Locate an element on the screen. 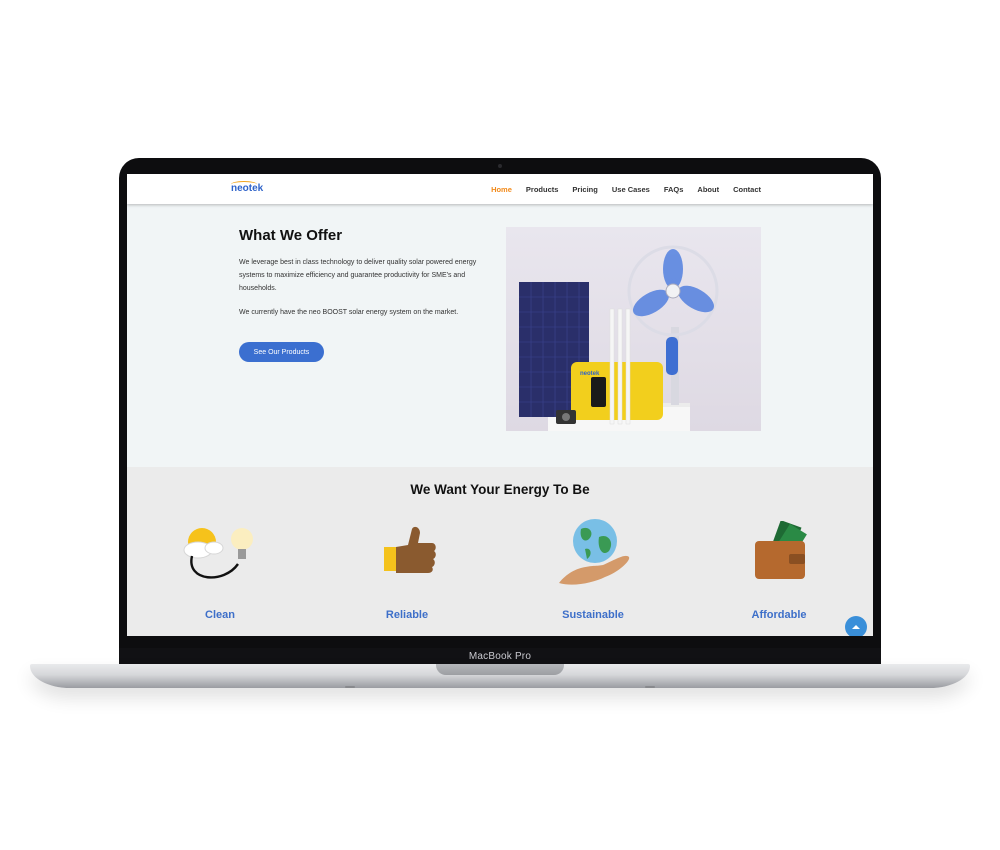  feature-reliable: Reliable is located at coordinates (407, 551).